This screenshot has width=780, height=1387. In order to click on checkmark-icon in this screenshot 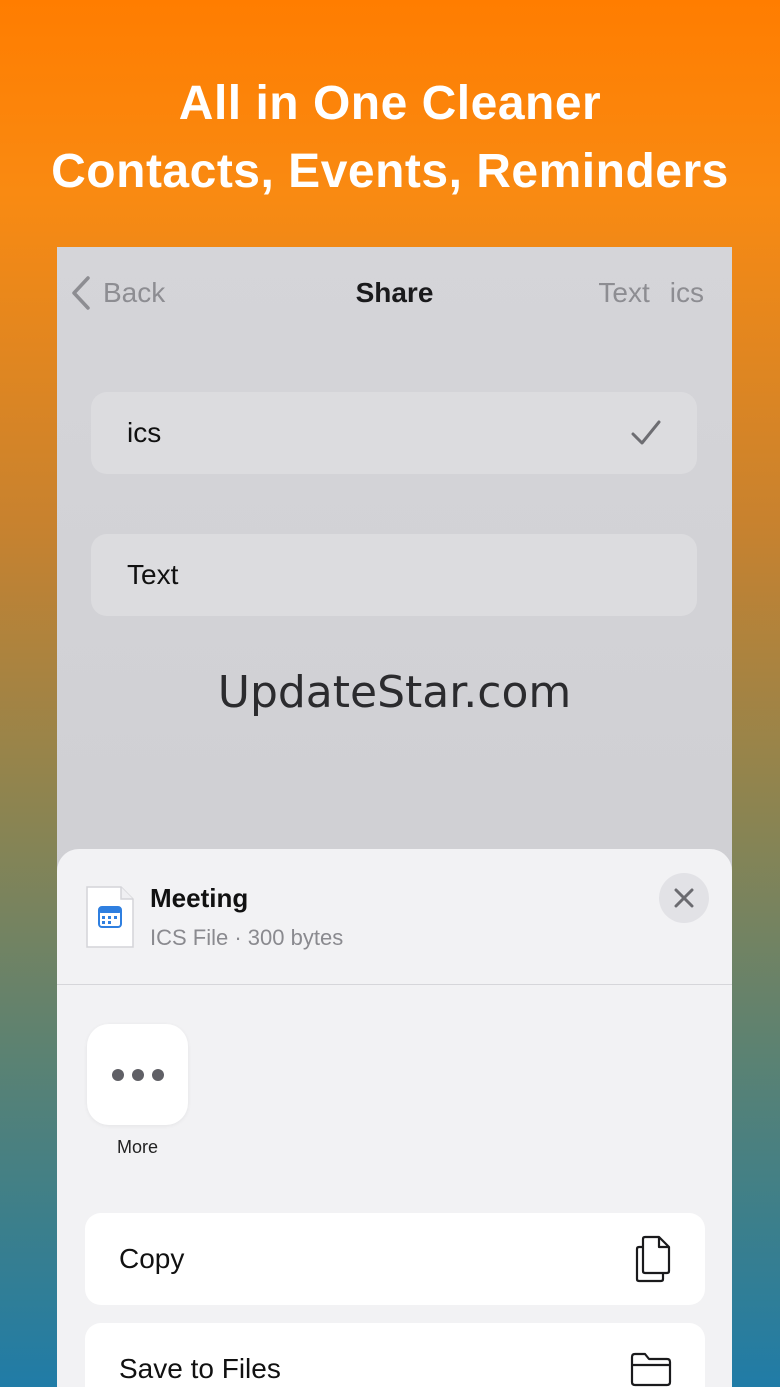, I will do `click(646, 432)`.